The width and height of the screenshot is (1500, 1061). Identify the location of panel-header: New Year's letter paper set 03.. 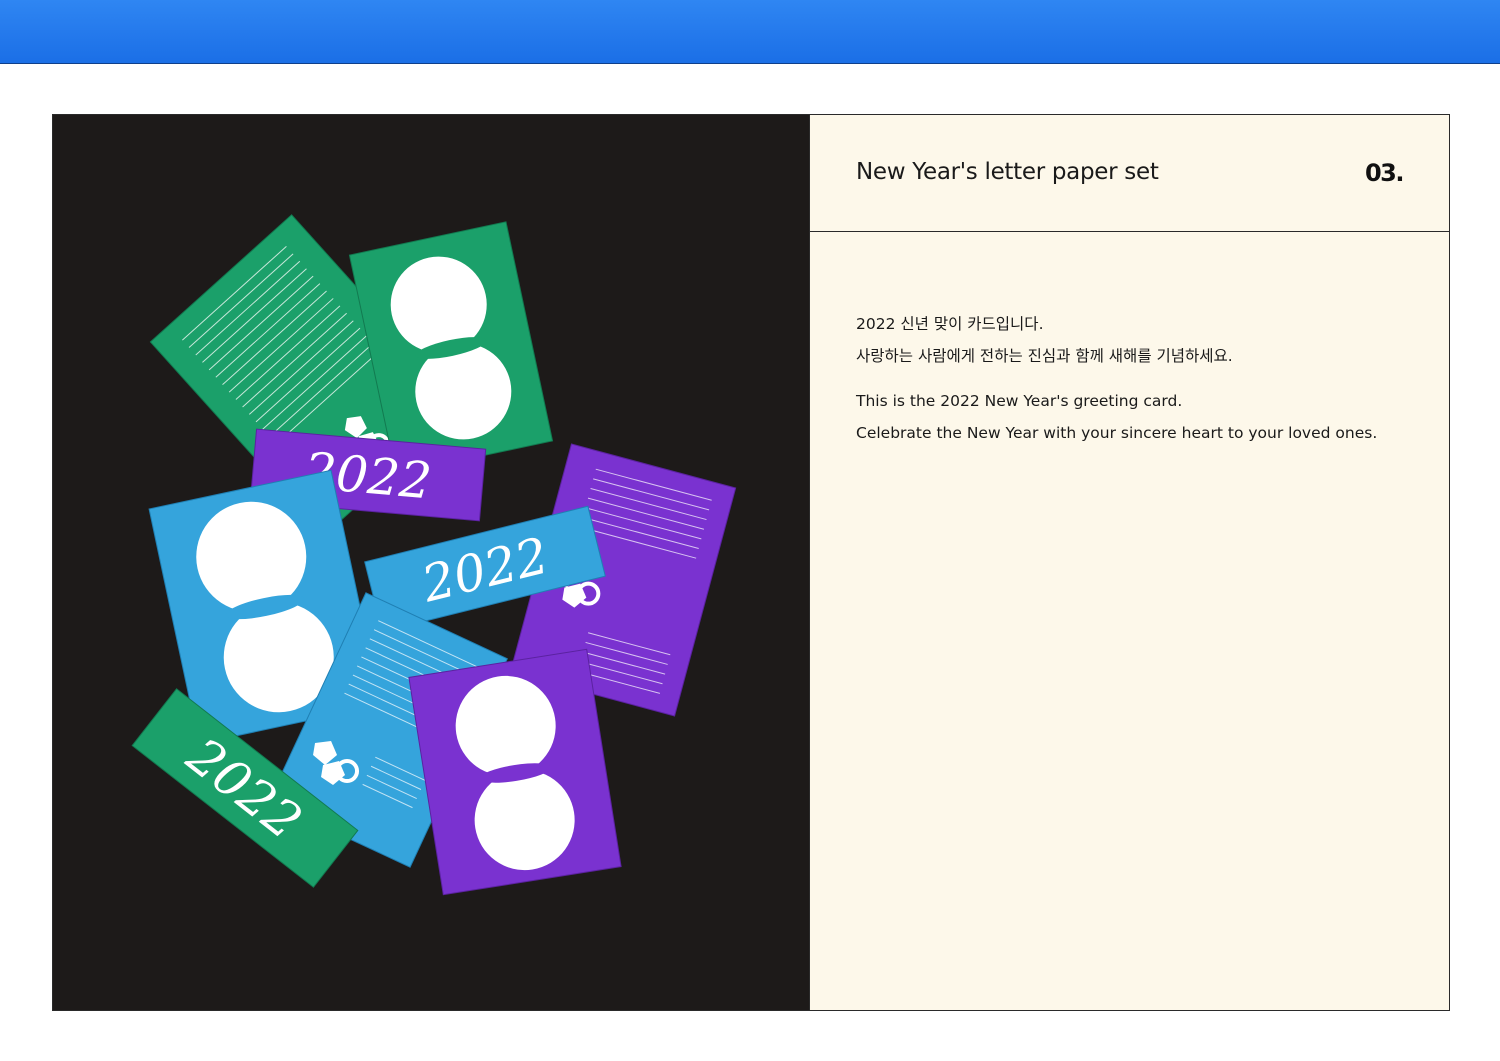
(1129, 173).